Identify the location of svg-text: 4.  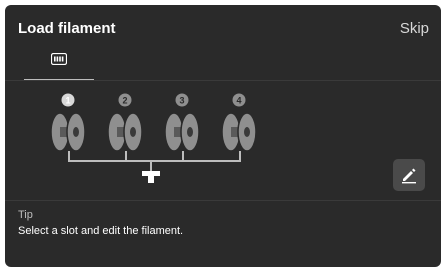
(238, 101).